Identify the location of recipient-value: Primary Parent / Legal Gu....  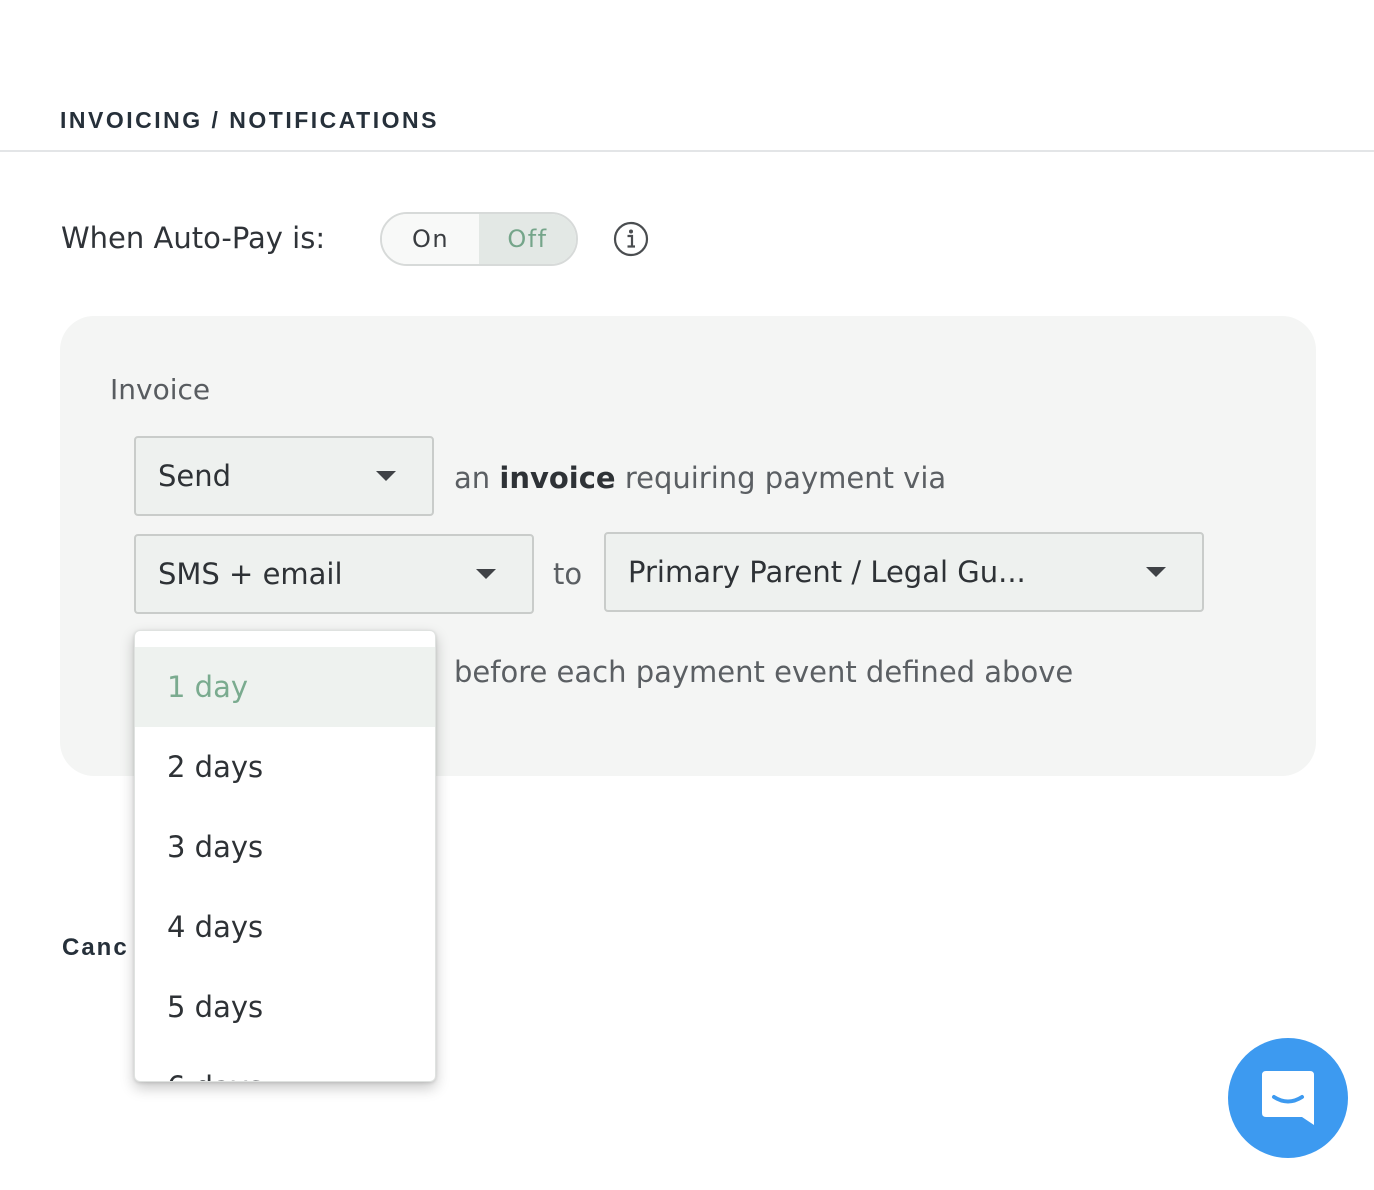
(827, 572).